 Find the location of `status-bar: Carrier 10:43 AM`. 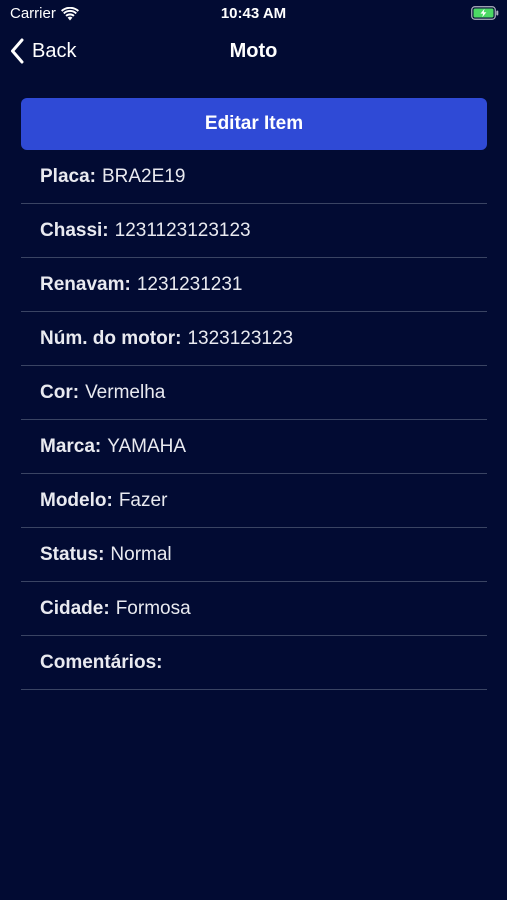

status-bar: Carrier 10:43 AM is located at coordinates (253, 14).